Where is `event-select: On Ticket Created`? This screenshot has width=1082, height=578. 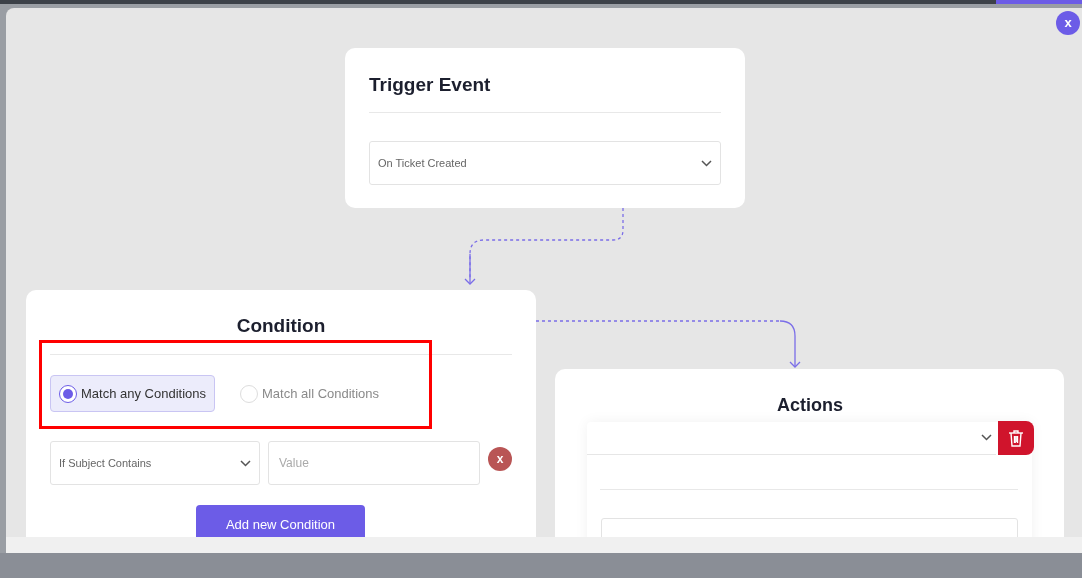
event-select: On Ticket Created is located at coordinates (545, 163).